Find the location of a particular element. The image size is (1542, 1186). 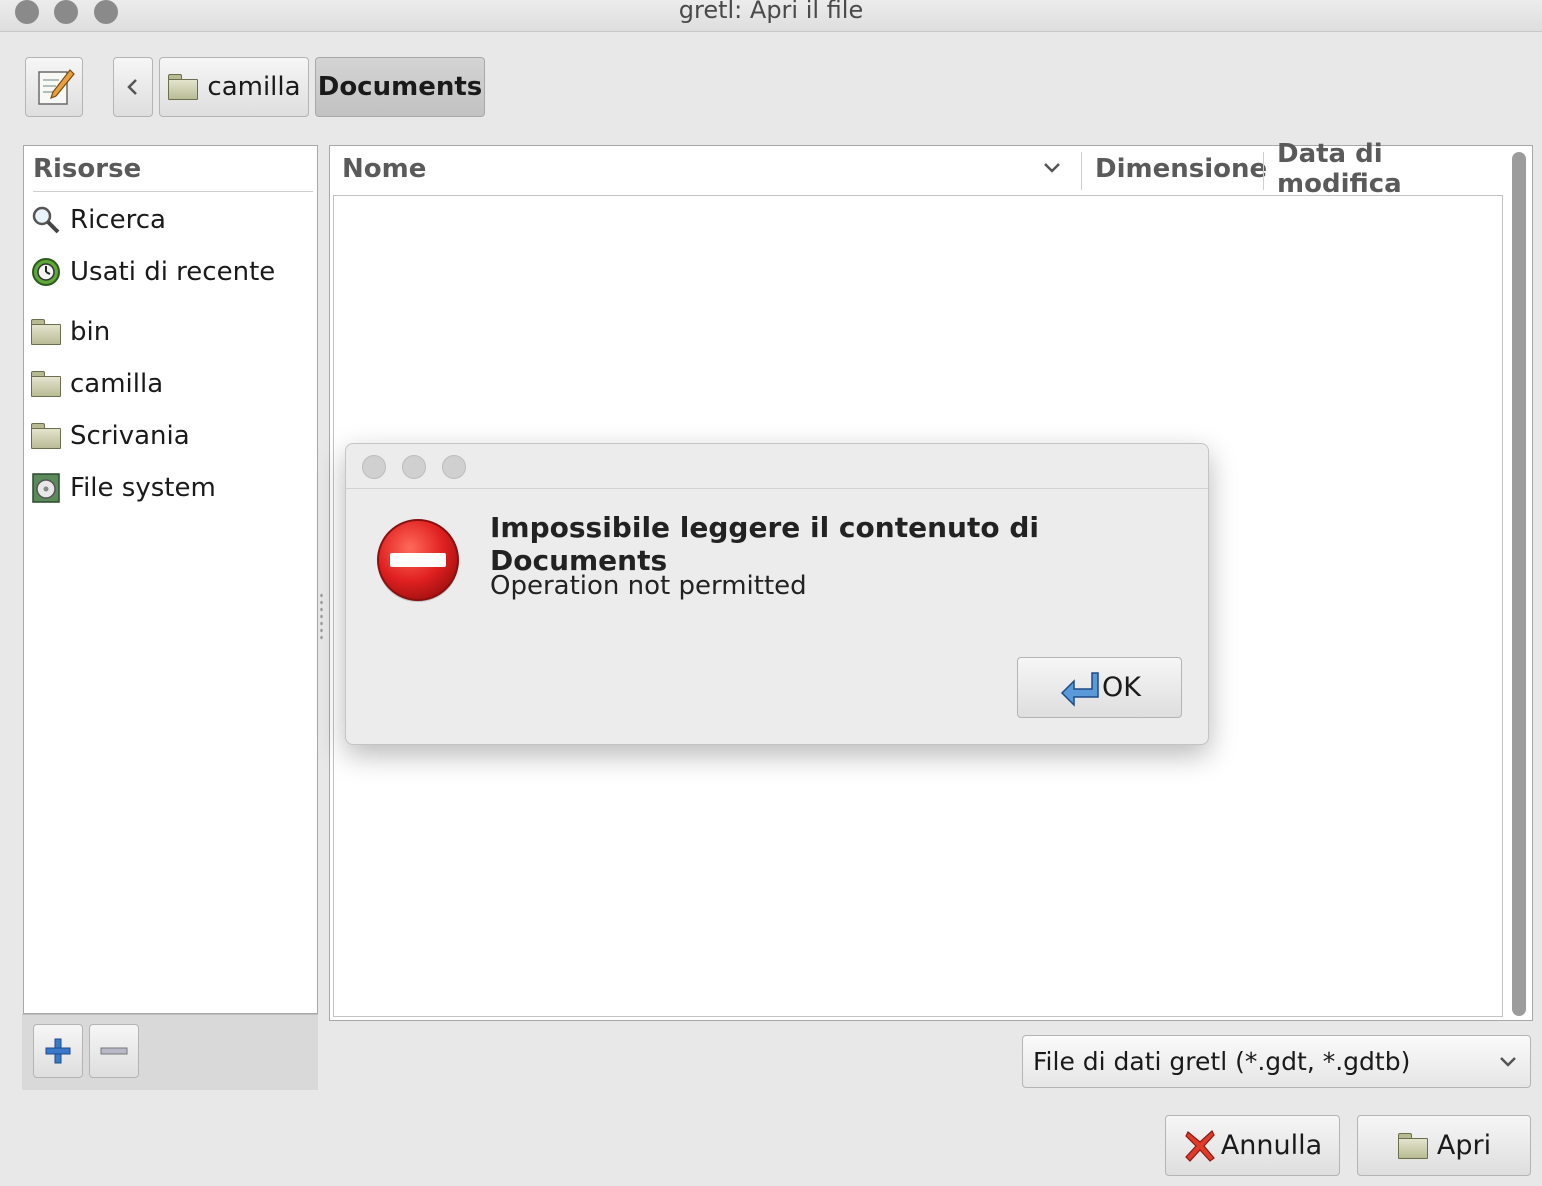

plus-icon is located at coordinates (58, 1051).